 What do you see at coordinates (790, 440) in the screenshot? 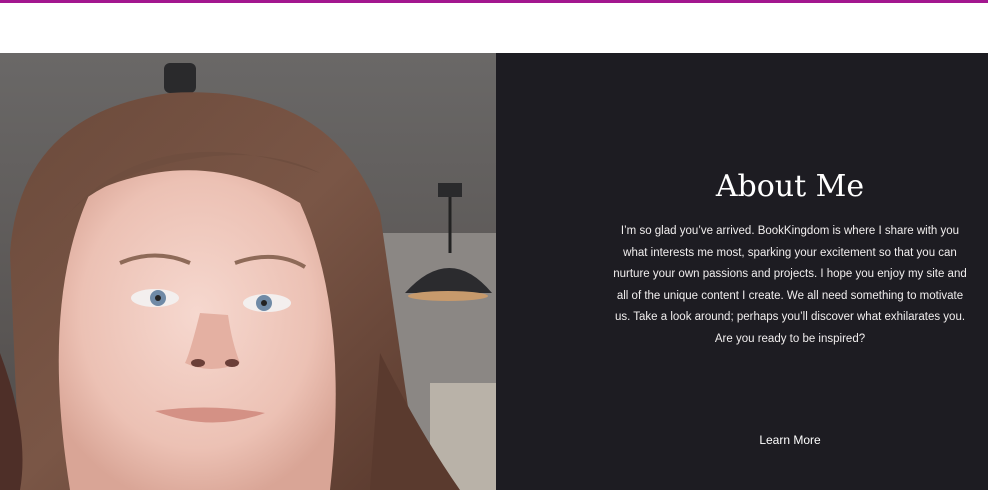
I see `learn-more-button: Learn More` at bounding box center [790, 440].